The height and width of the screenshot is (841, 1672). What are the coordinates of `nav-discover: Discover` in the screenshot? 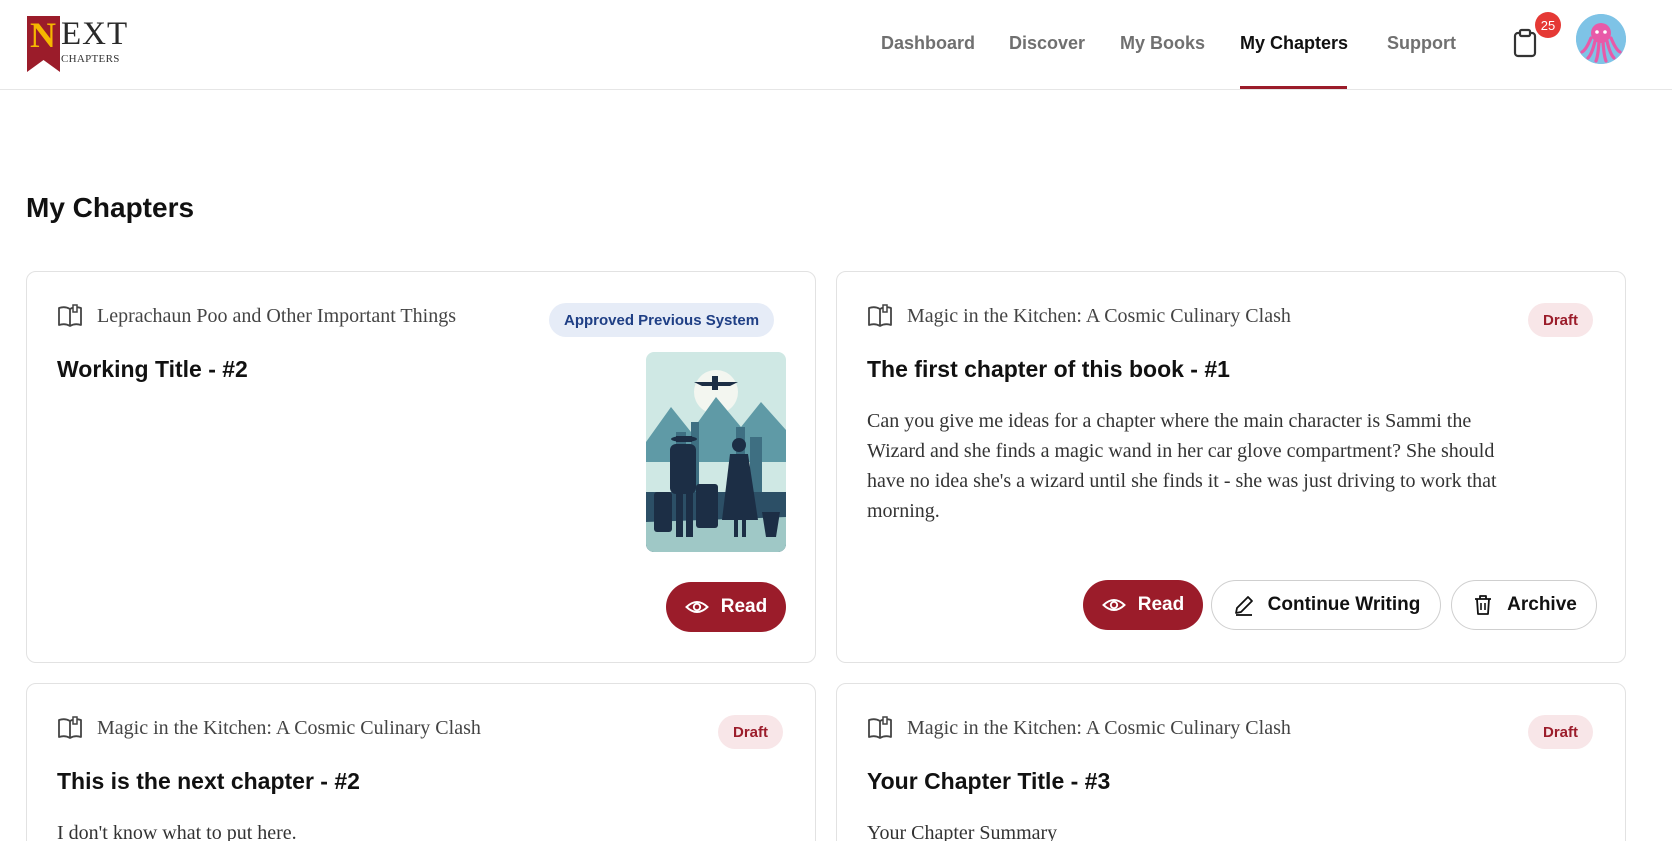 It's located at (1047, 43).